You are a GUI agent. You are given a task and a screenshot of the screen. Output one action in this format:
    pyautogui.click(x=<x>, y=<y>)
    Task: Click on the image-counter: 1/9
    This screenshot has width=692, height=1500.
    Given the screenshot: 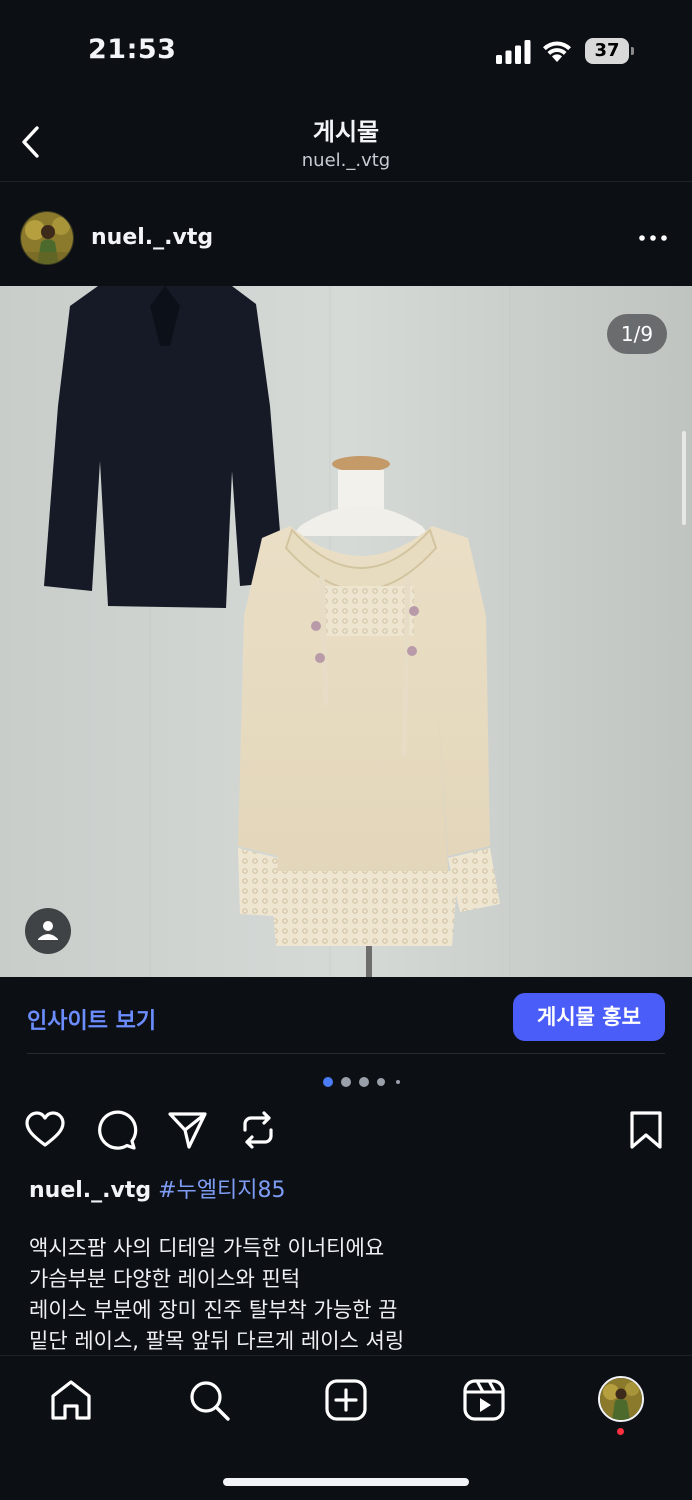 What is the action you would take?
    pyautogui.click(x=637, y=334)
    